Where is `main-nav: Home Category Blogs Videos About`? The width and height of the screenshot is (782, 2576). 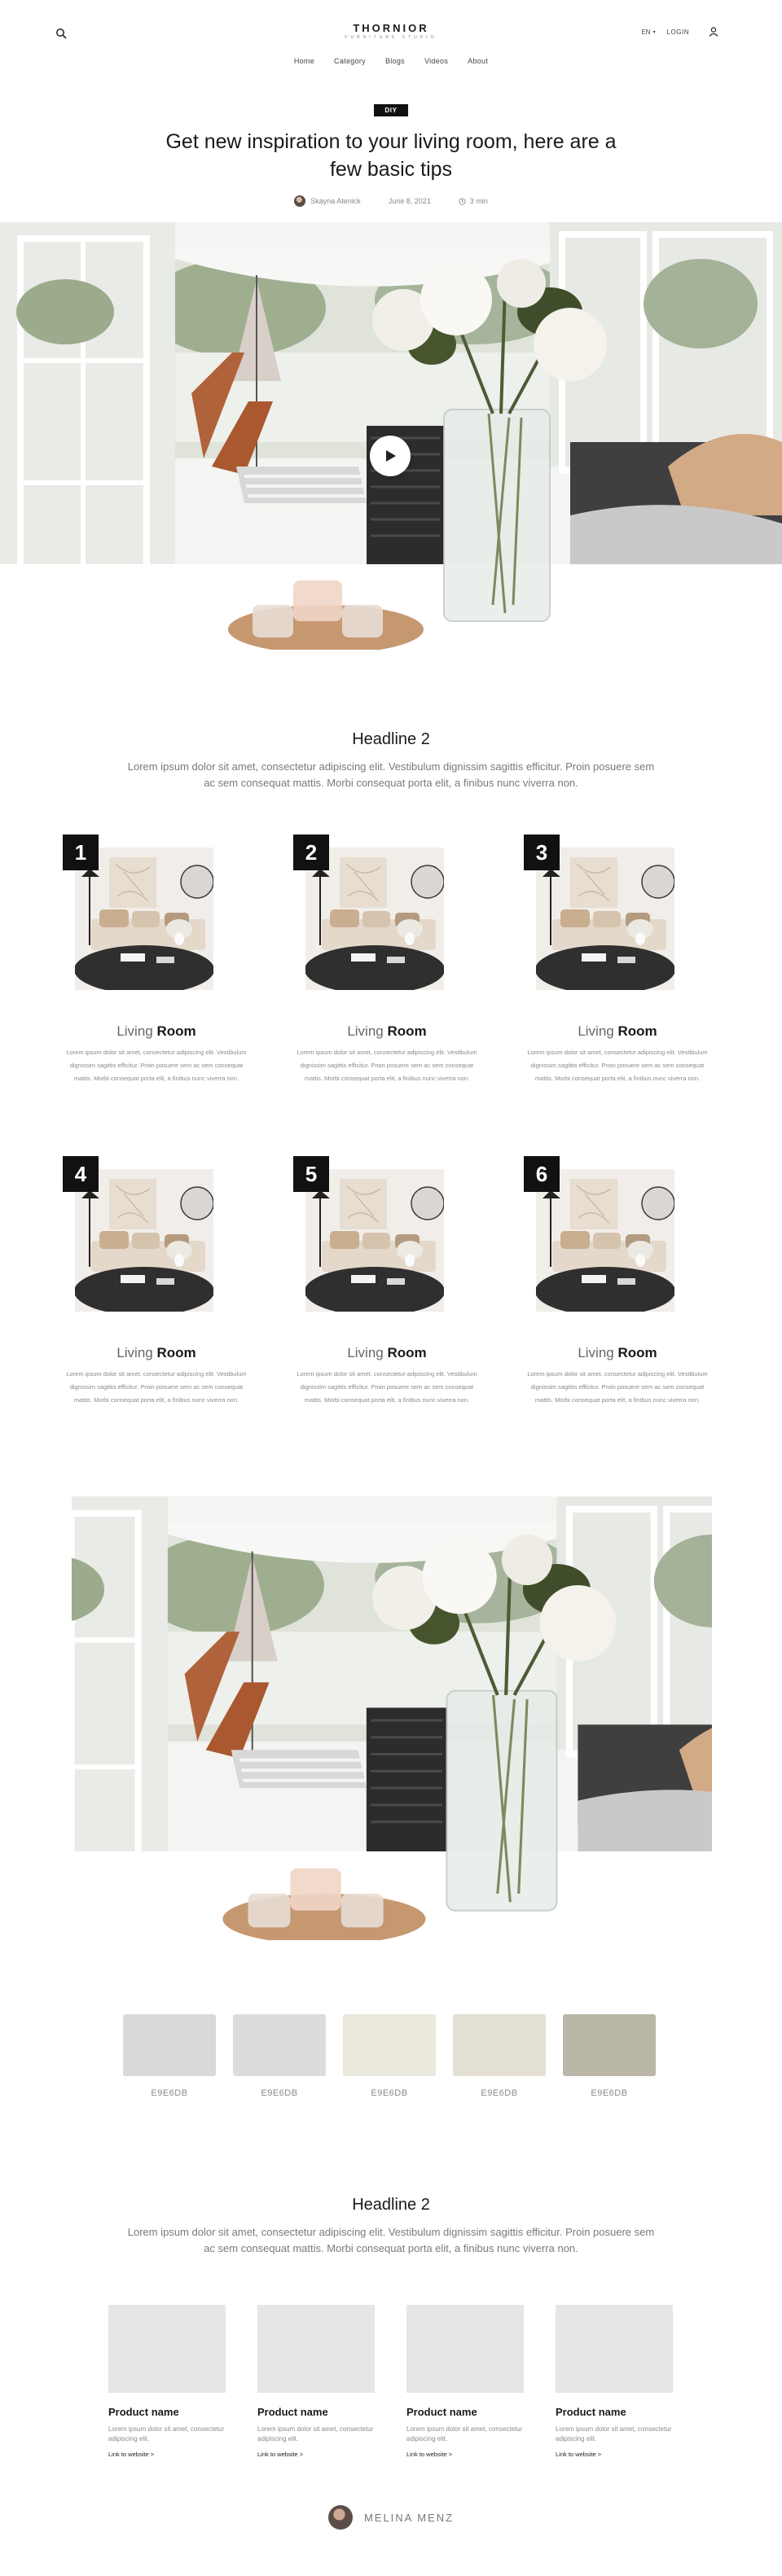
main-nav: Home Category Blogs Videos About is located at coordinates (391, 61).